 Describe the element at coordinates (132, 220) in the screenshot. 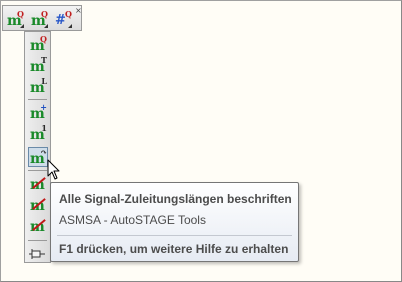

I see `tooltip-description: ASMSA - AutoSTAGE Tools` at that location.